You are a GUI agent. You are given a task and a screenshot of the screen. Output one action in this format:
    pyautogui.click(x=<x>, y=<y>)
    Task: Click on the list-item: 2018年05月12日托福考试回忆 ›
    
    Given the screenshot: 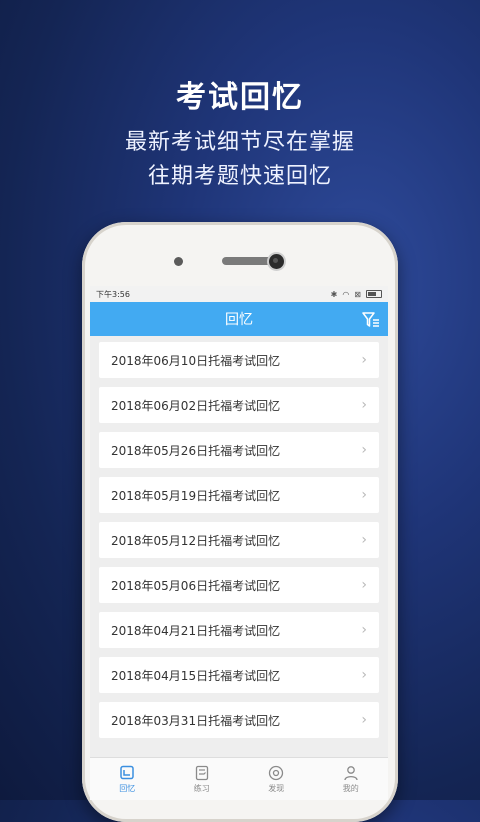 What is the action you would take?
    pyautogui.click(x=239, y=540)
    